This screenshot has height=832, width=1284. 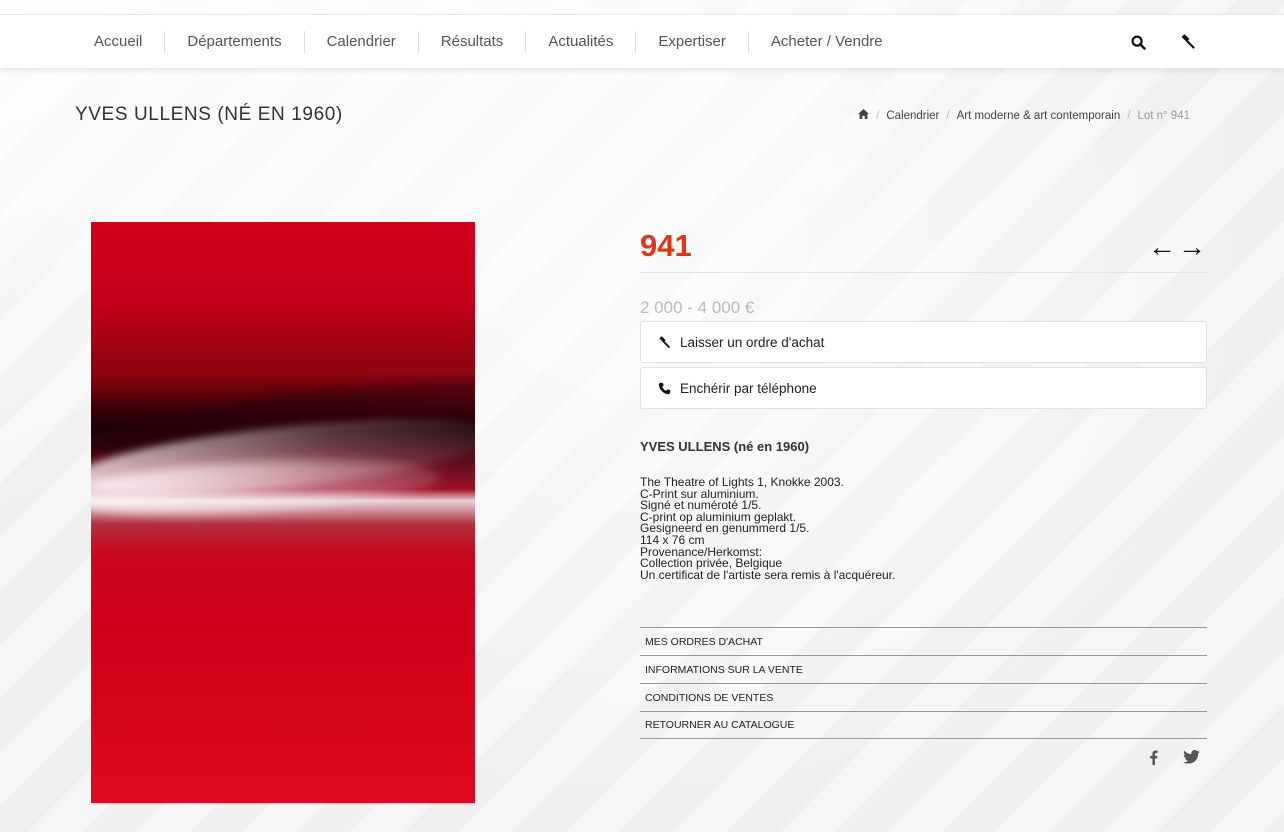 I want to click on estimate-price: 2 000 - 4 000 €, so click(x=697, y=307).